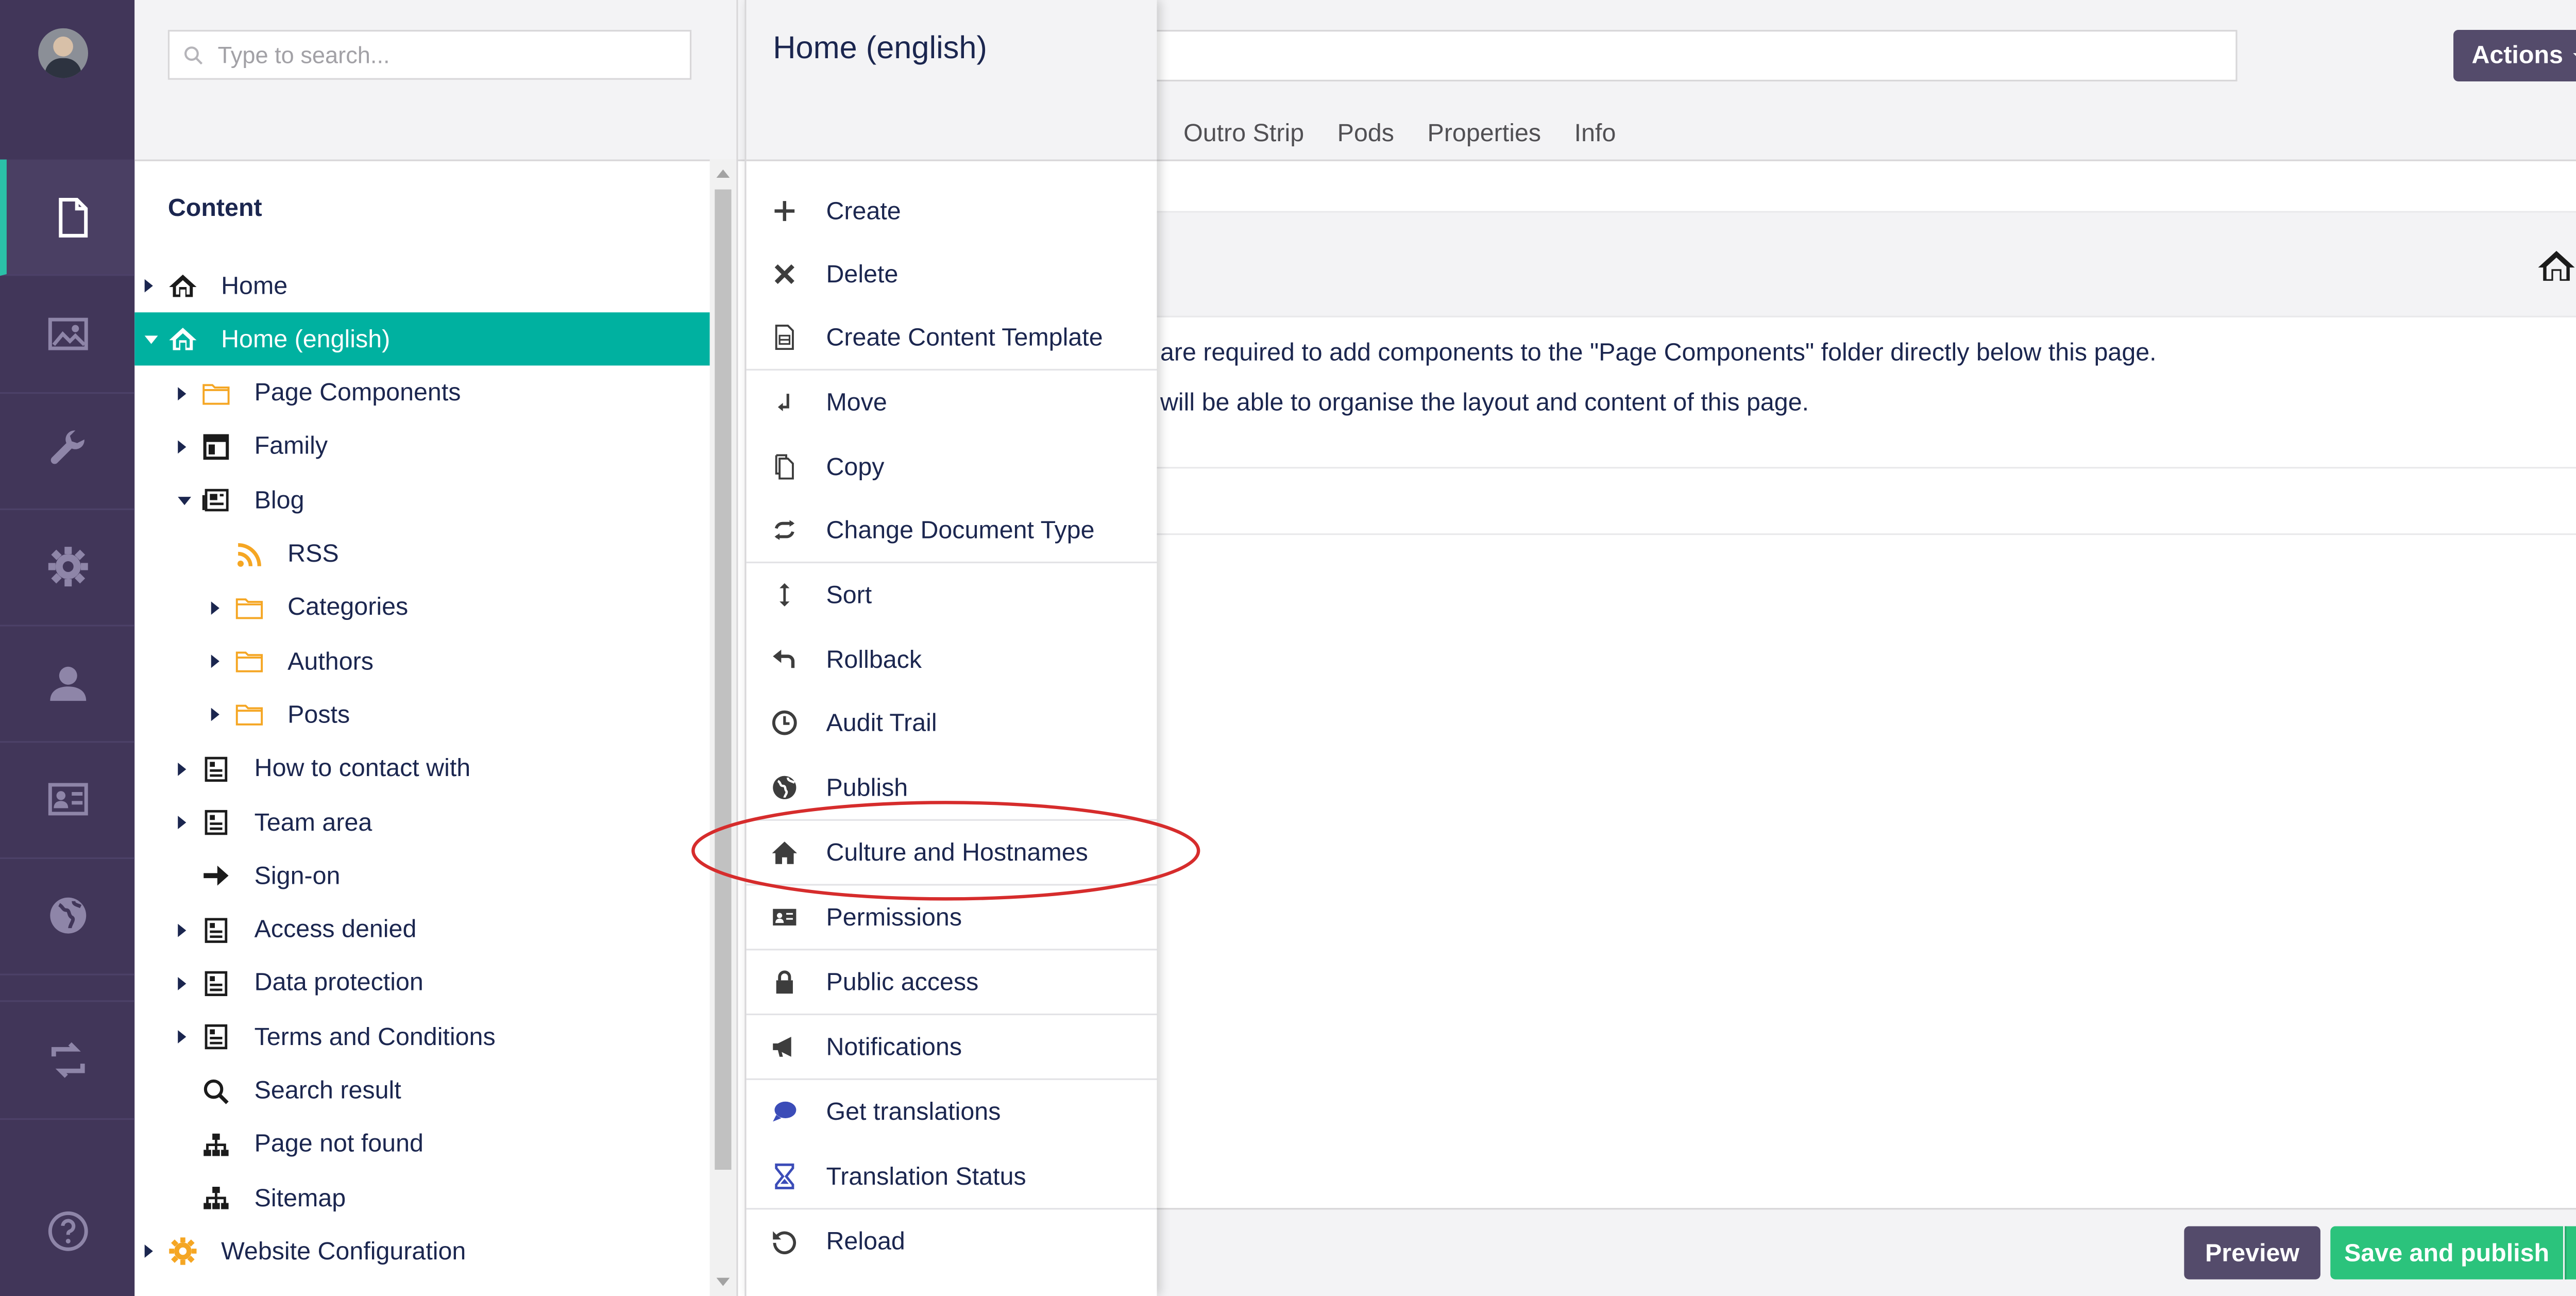 Image resolution: width=2576 pixels, height=1296 pixels. What do you see at coordinates (421, 1091) in the screenshot?
I see `tree-node: Search result` at bounding box center [421, 1091].